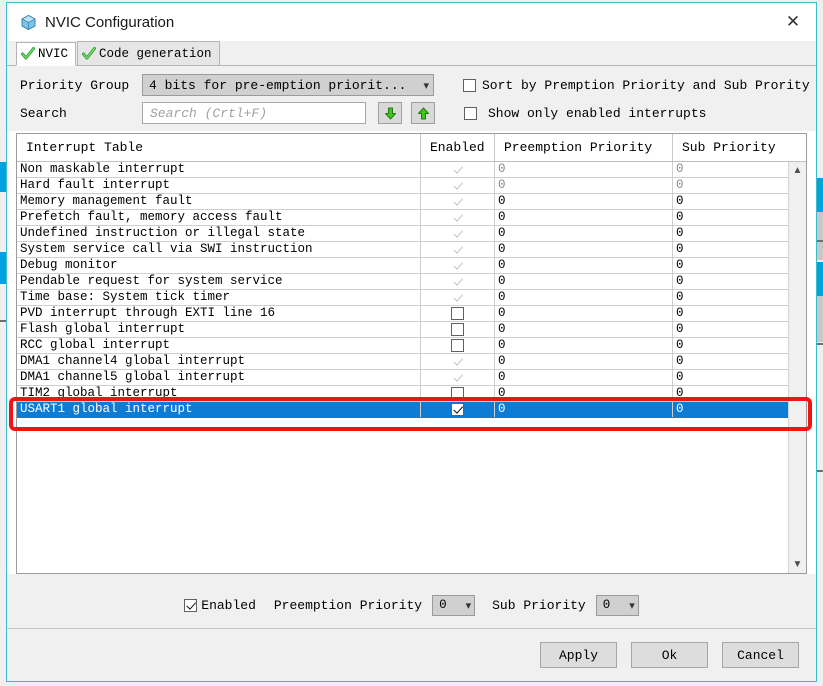 The width and height of the screenshot is (823, 686). Describe the element at coordinates (458, 147) in the screenshot. I see `column-header-enabled: Enabled` at that location.